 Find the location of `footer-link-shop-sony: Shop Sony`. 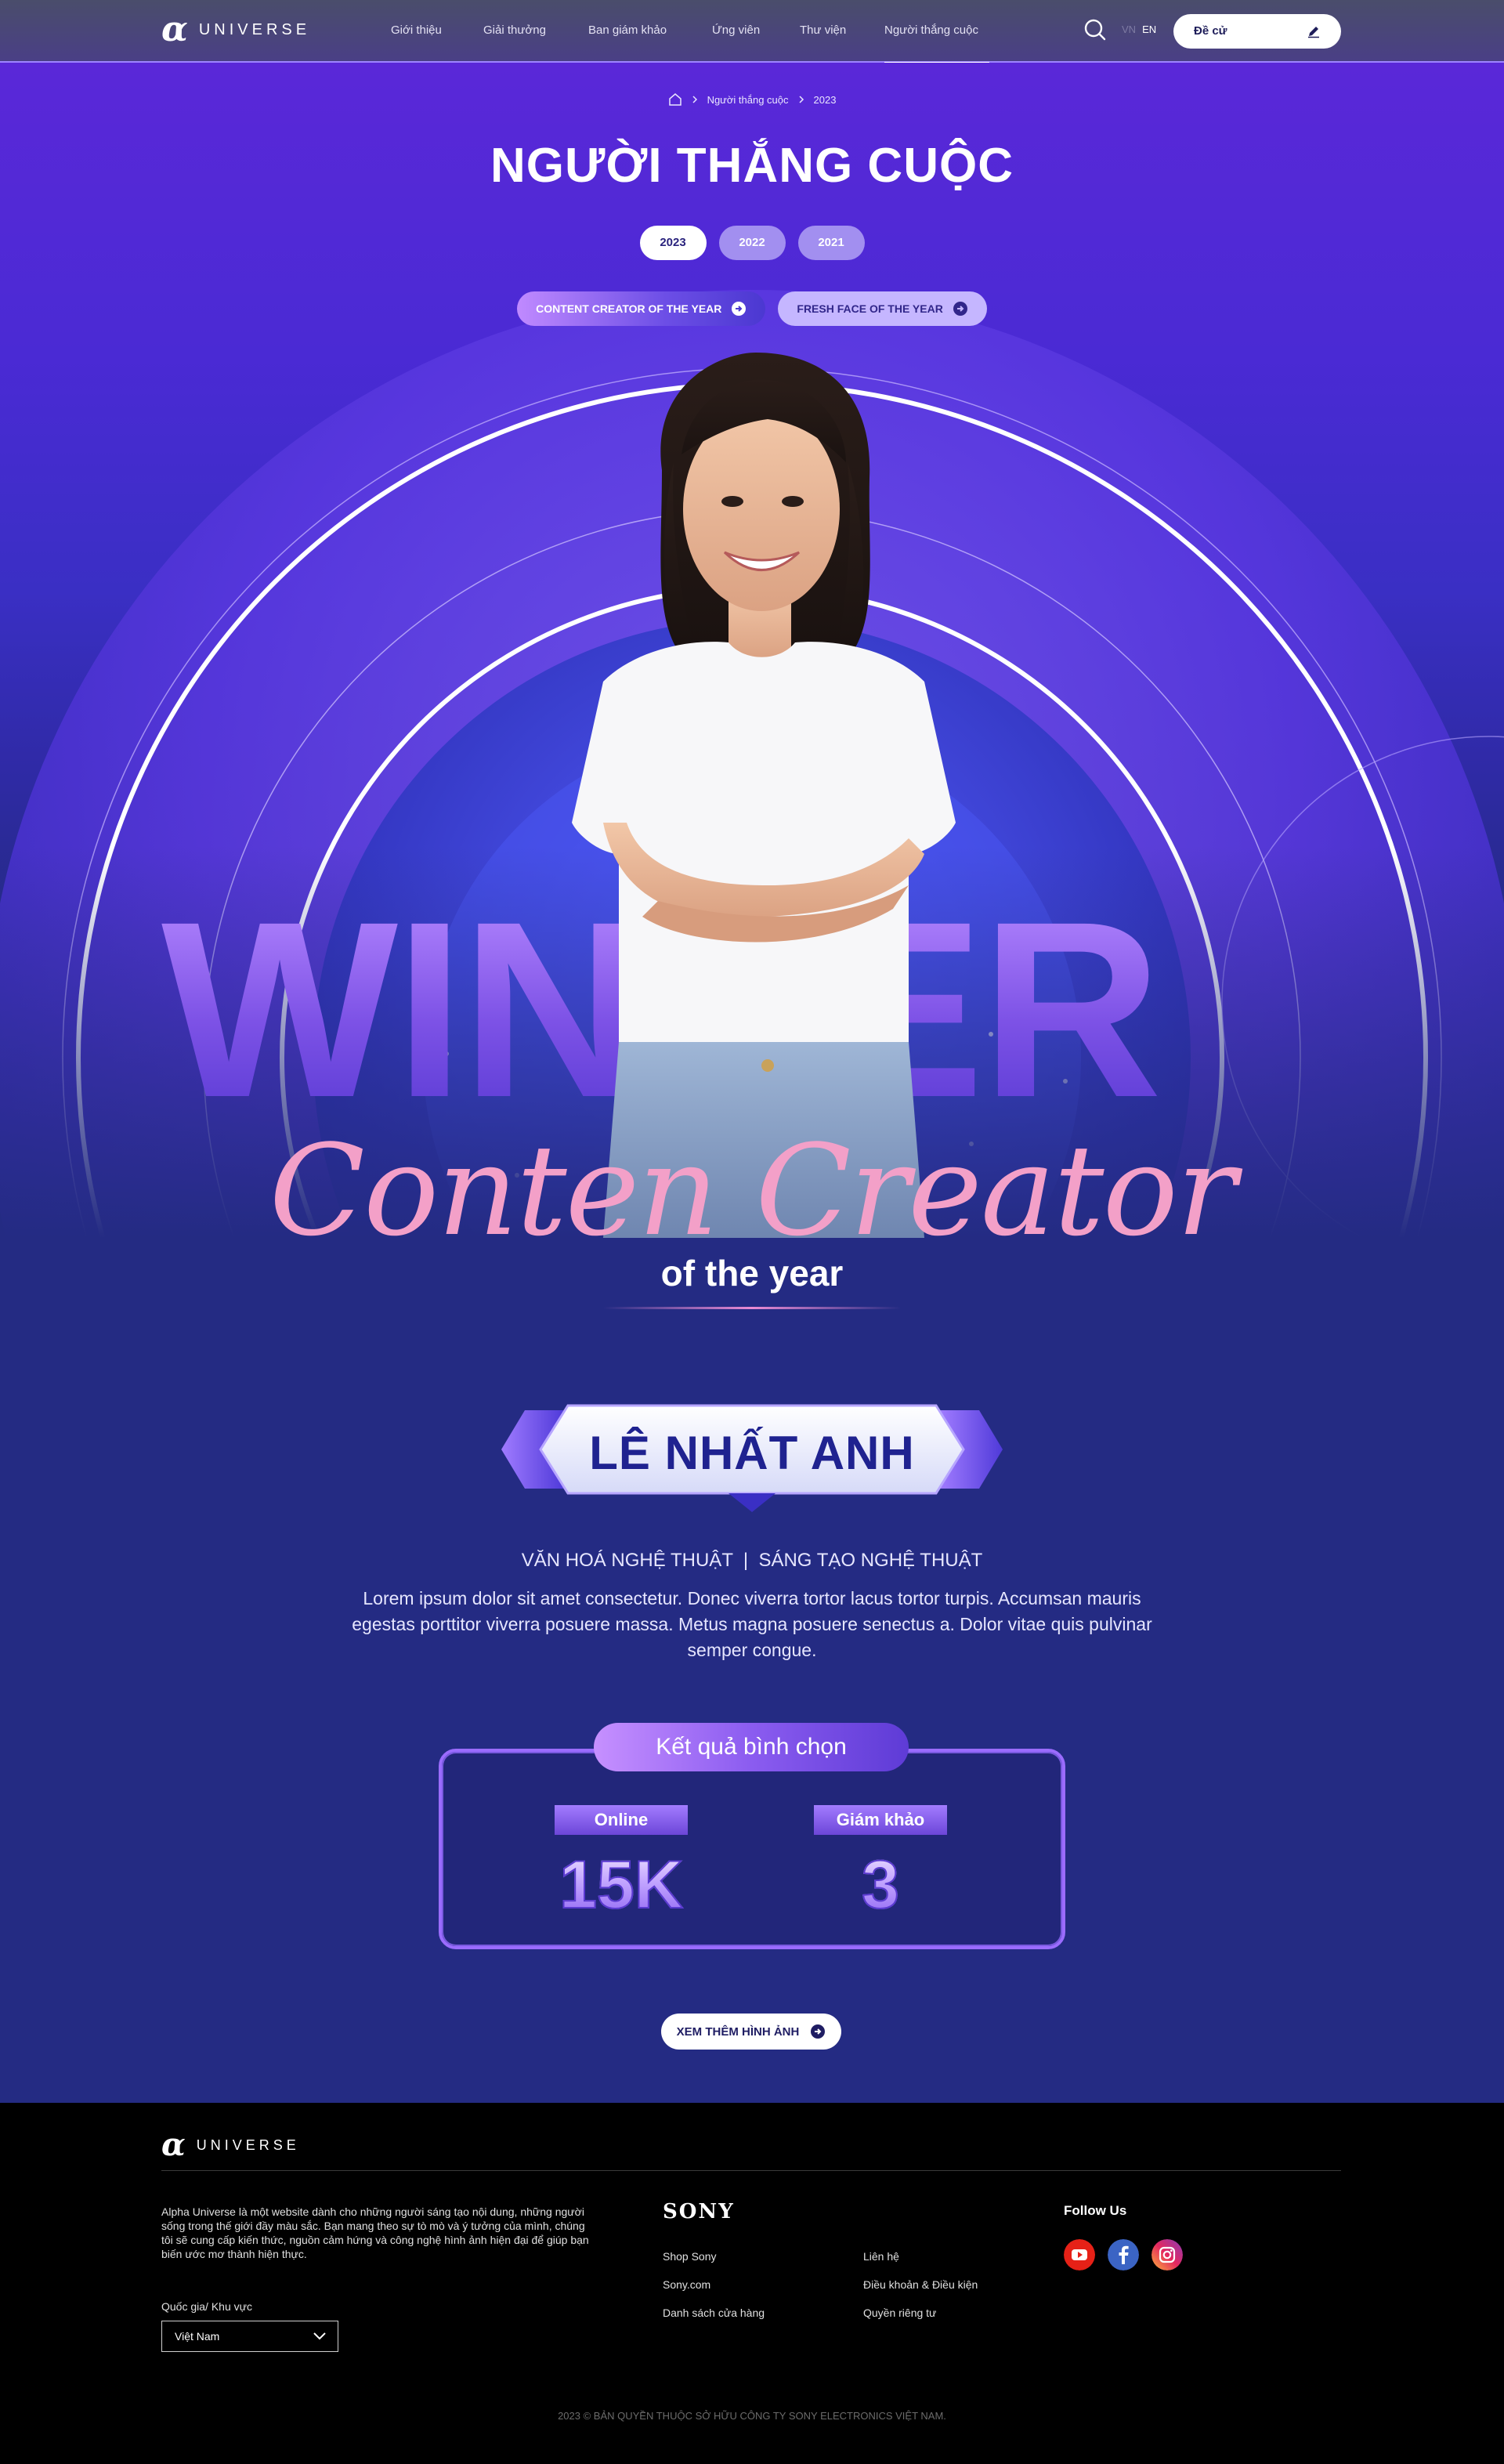

footer-link-shop-sony: Shop Sony is located at coordinates (714, 2256).